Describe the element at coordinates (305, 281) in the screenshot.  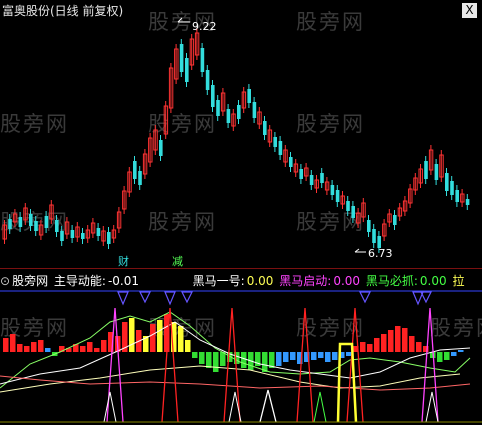
I see `field-label-heima-start: 黑马启动:` at that location.